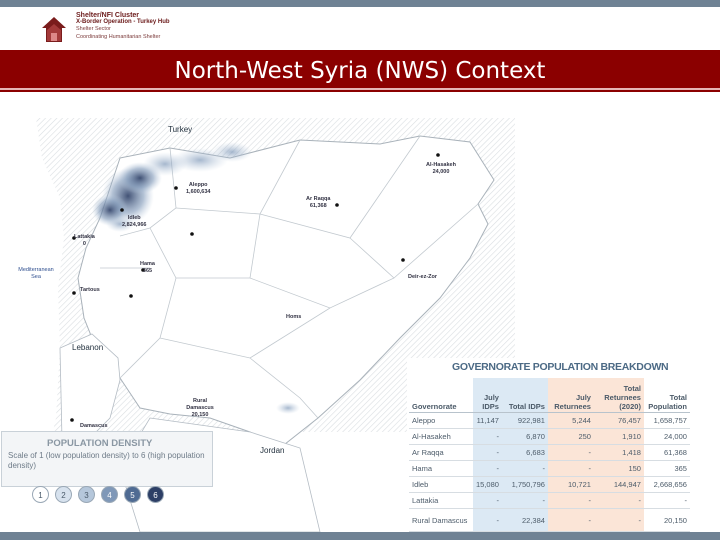 The width and height of the screenshot is (720, 540). I want to click on cell-total-pop: 1,658,757, so click(666, 420).